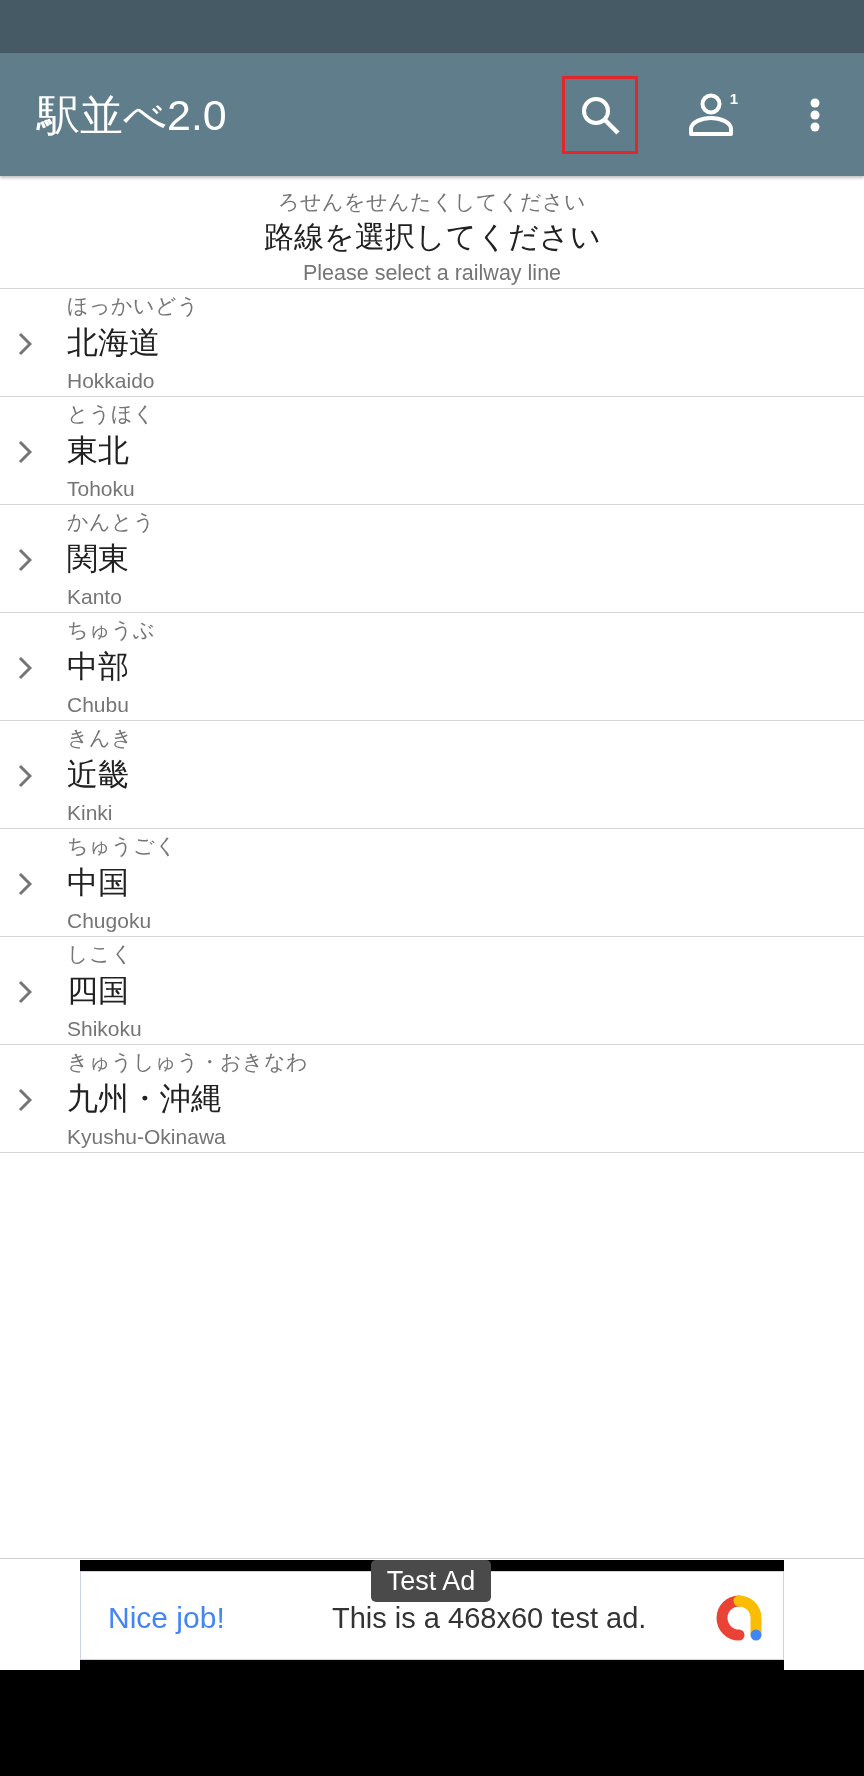  What do you see at coordinates (431, 1581) in the screenshot?
I see `ad-label: Test Ad` at bounding box center [431, 1581].